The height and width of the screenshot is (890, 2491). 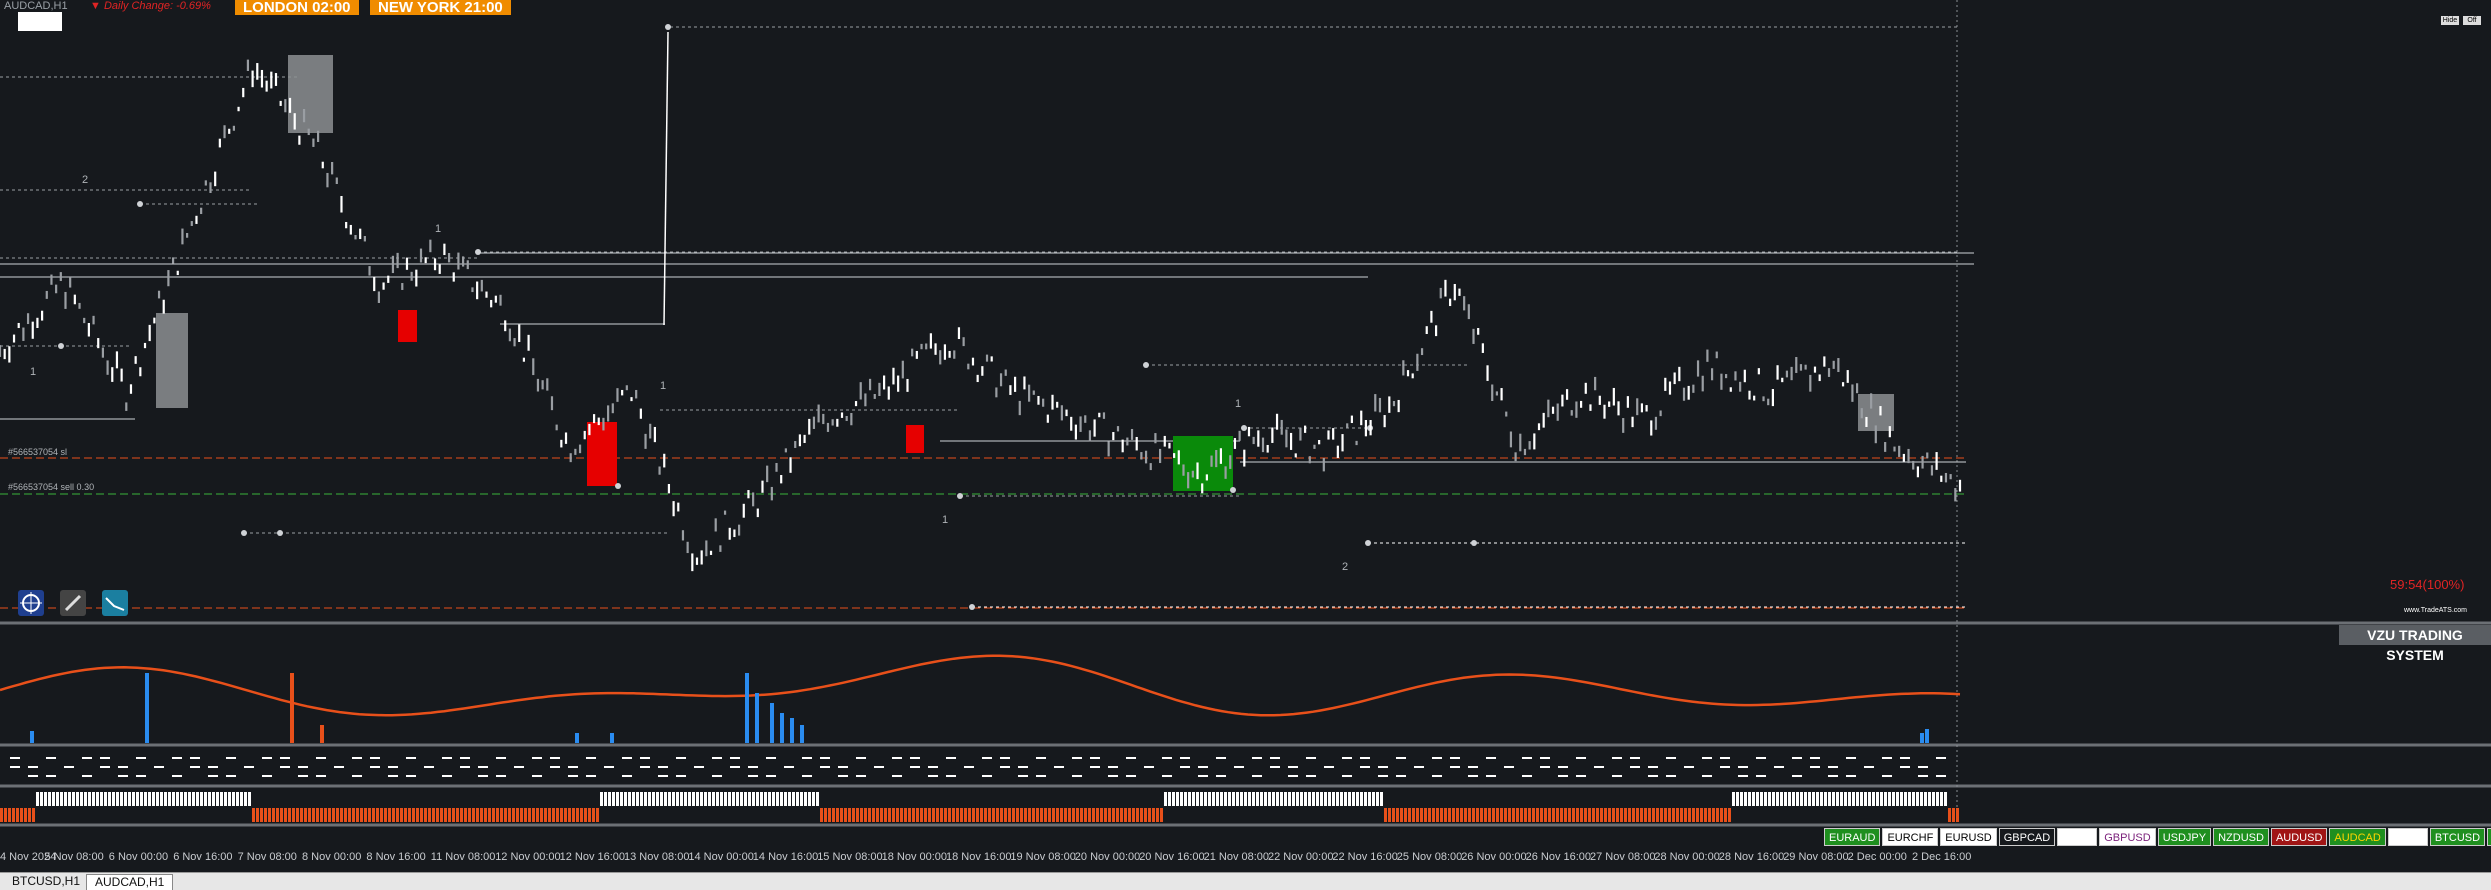 What do you see at coordinates (2027, 837) in the screenshot?
I see `pair-button: GBPCAD` at bounding box center [2027, 837].